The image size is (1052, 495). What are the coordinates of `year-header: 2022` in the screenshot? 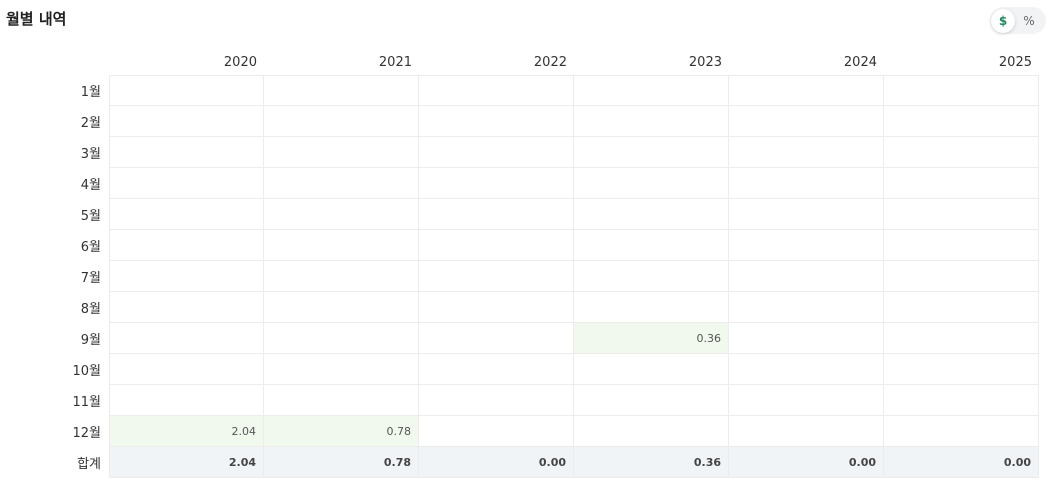 It's located at (550, 62).